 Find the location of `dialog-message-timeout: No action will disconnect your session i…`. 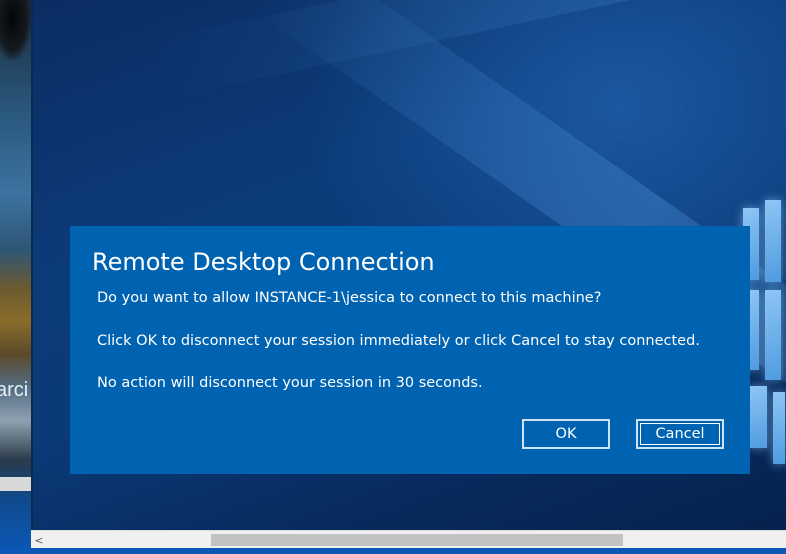

dialog-message-timeout: No action will disconnect your session i… is located at coordinates (290, 383).